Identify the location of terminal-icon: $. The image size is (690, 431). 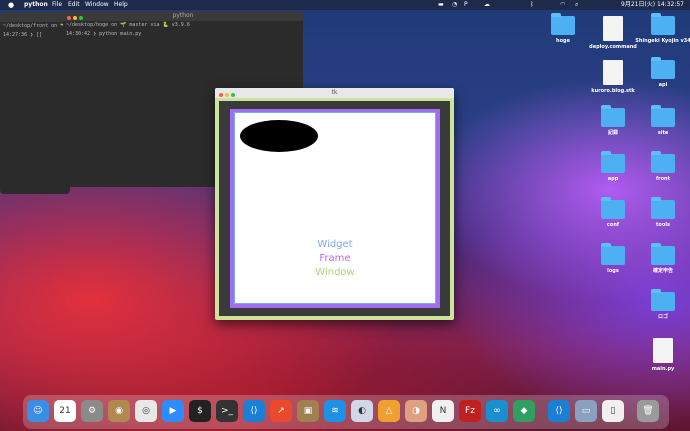
(200, 411).